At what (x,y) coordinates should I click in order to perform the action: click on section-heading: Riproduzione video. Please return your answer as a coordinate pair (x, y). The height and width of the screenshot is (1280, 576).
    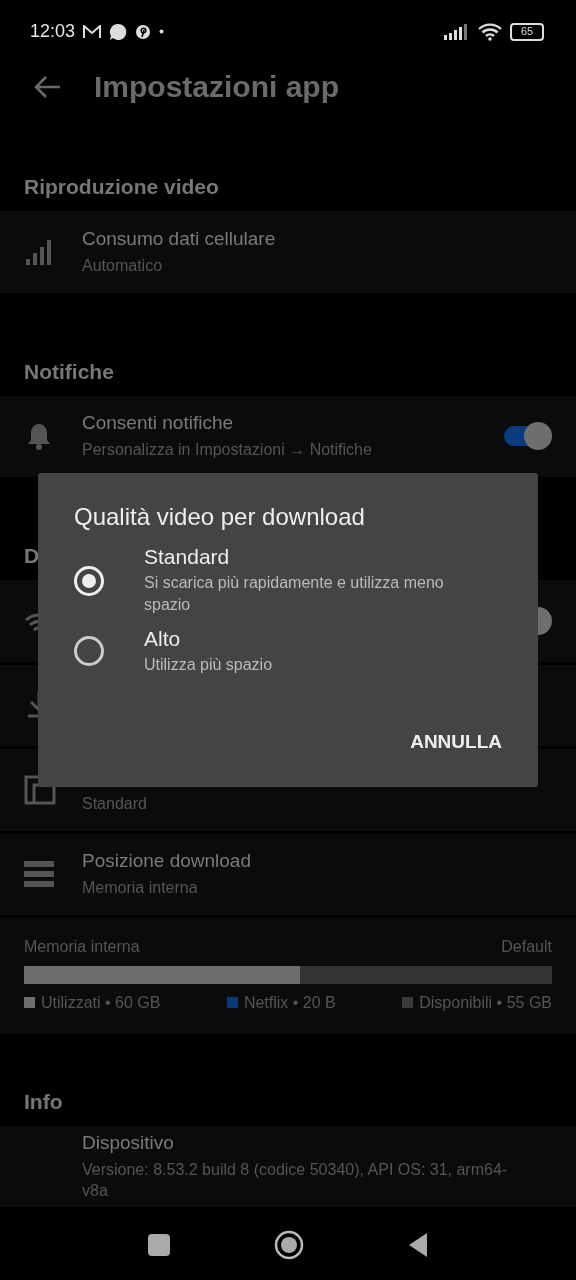
    Looking at the image, I should click on (121, 187).